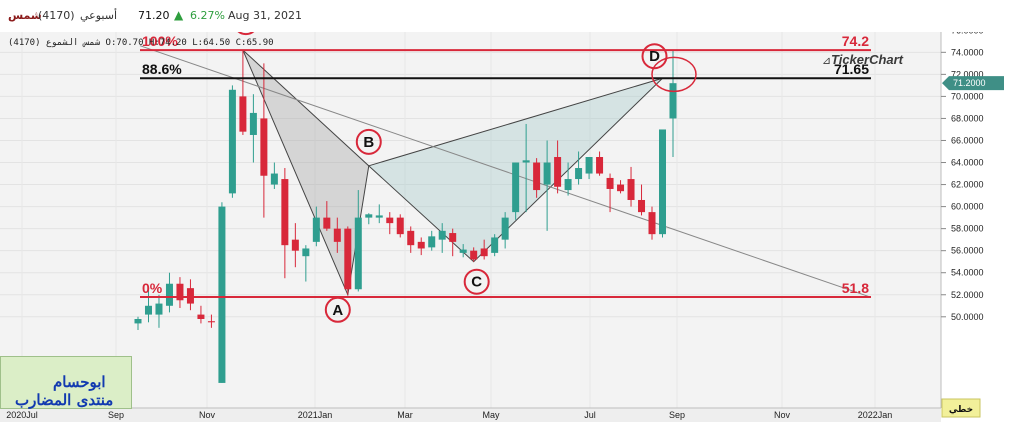 The height and width of the screenshot is (422, 1012). I want to click on x-tick-label: 2020Jul, so click(22, 415).